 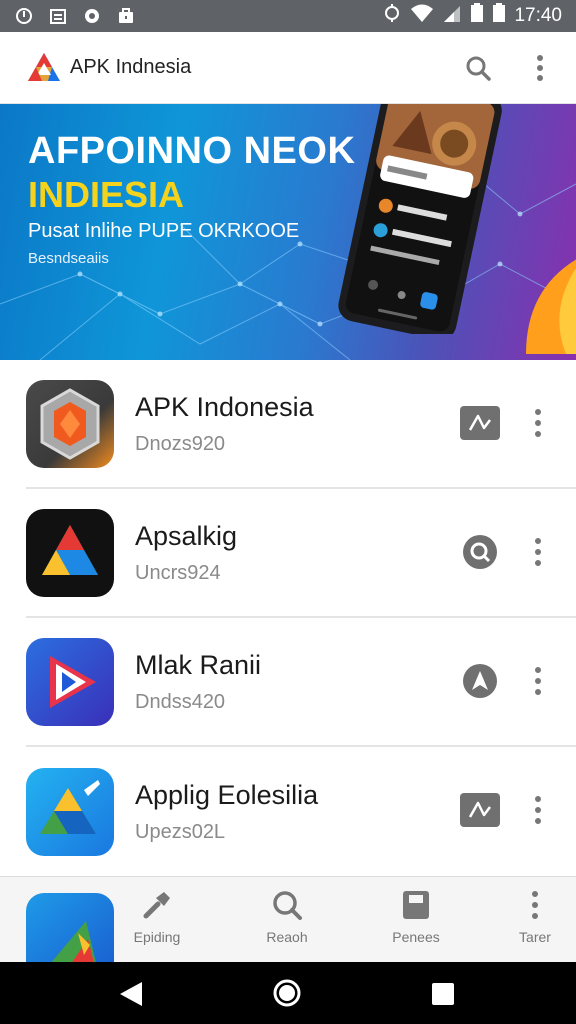 What do you see at coordinates (180, 831) in the screenshot?
I see `app-subtitle: Upezs02L` at bounding box center [180, 831].